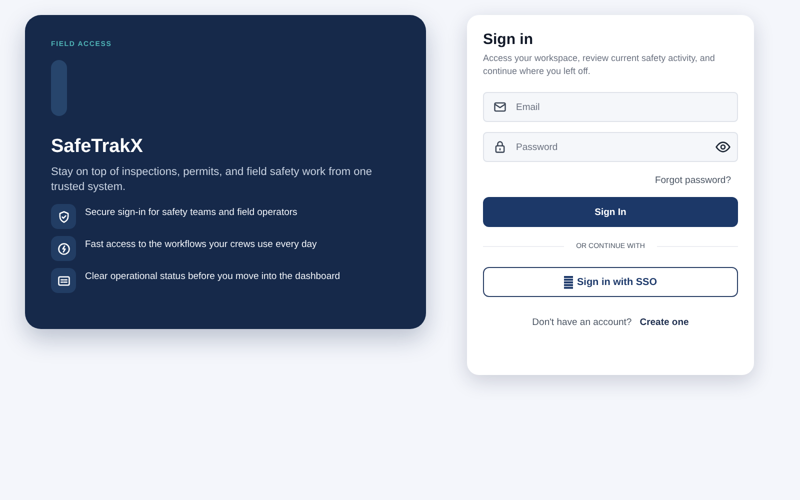  Describe the element at coordinates (212, 276) in the screenshot. I see `feature-text: Clear operational status before you move into the dashboard` at that location.